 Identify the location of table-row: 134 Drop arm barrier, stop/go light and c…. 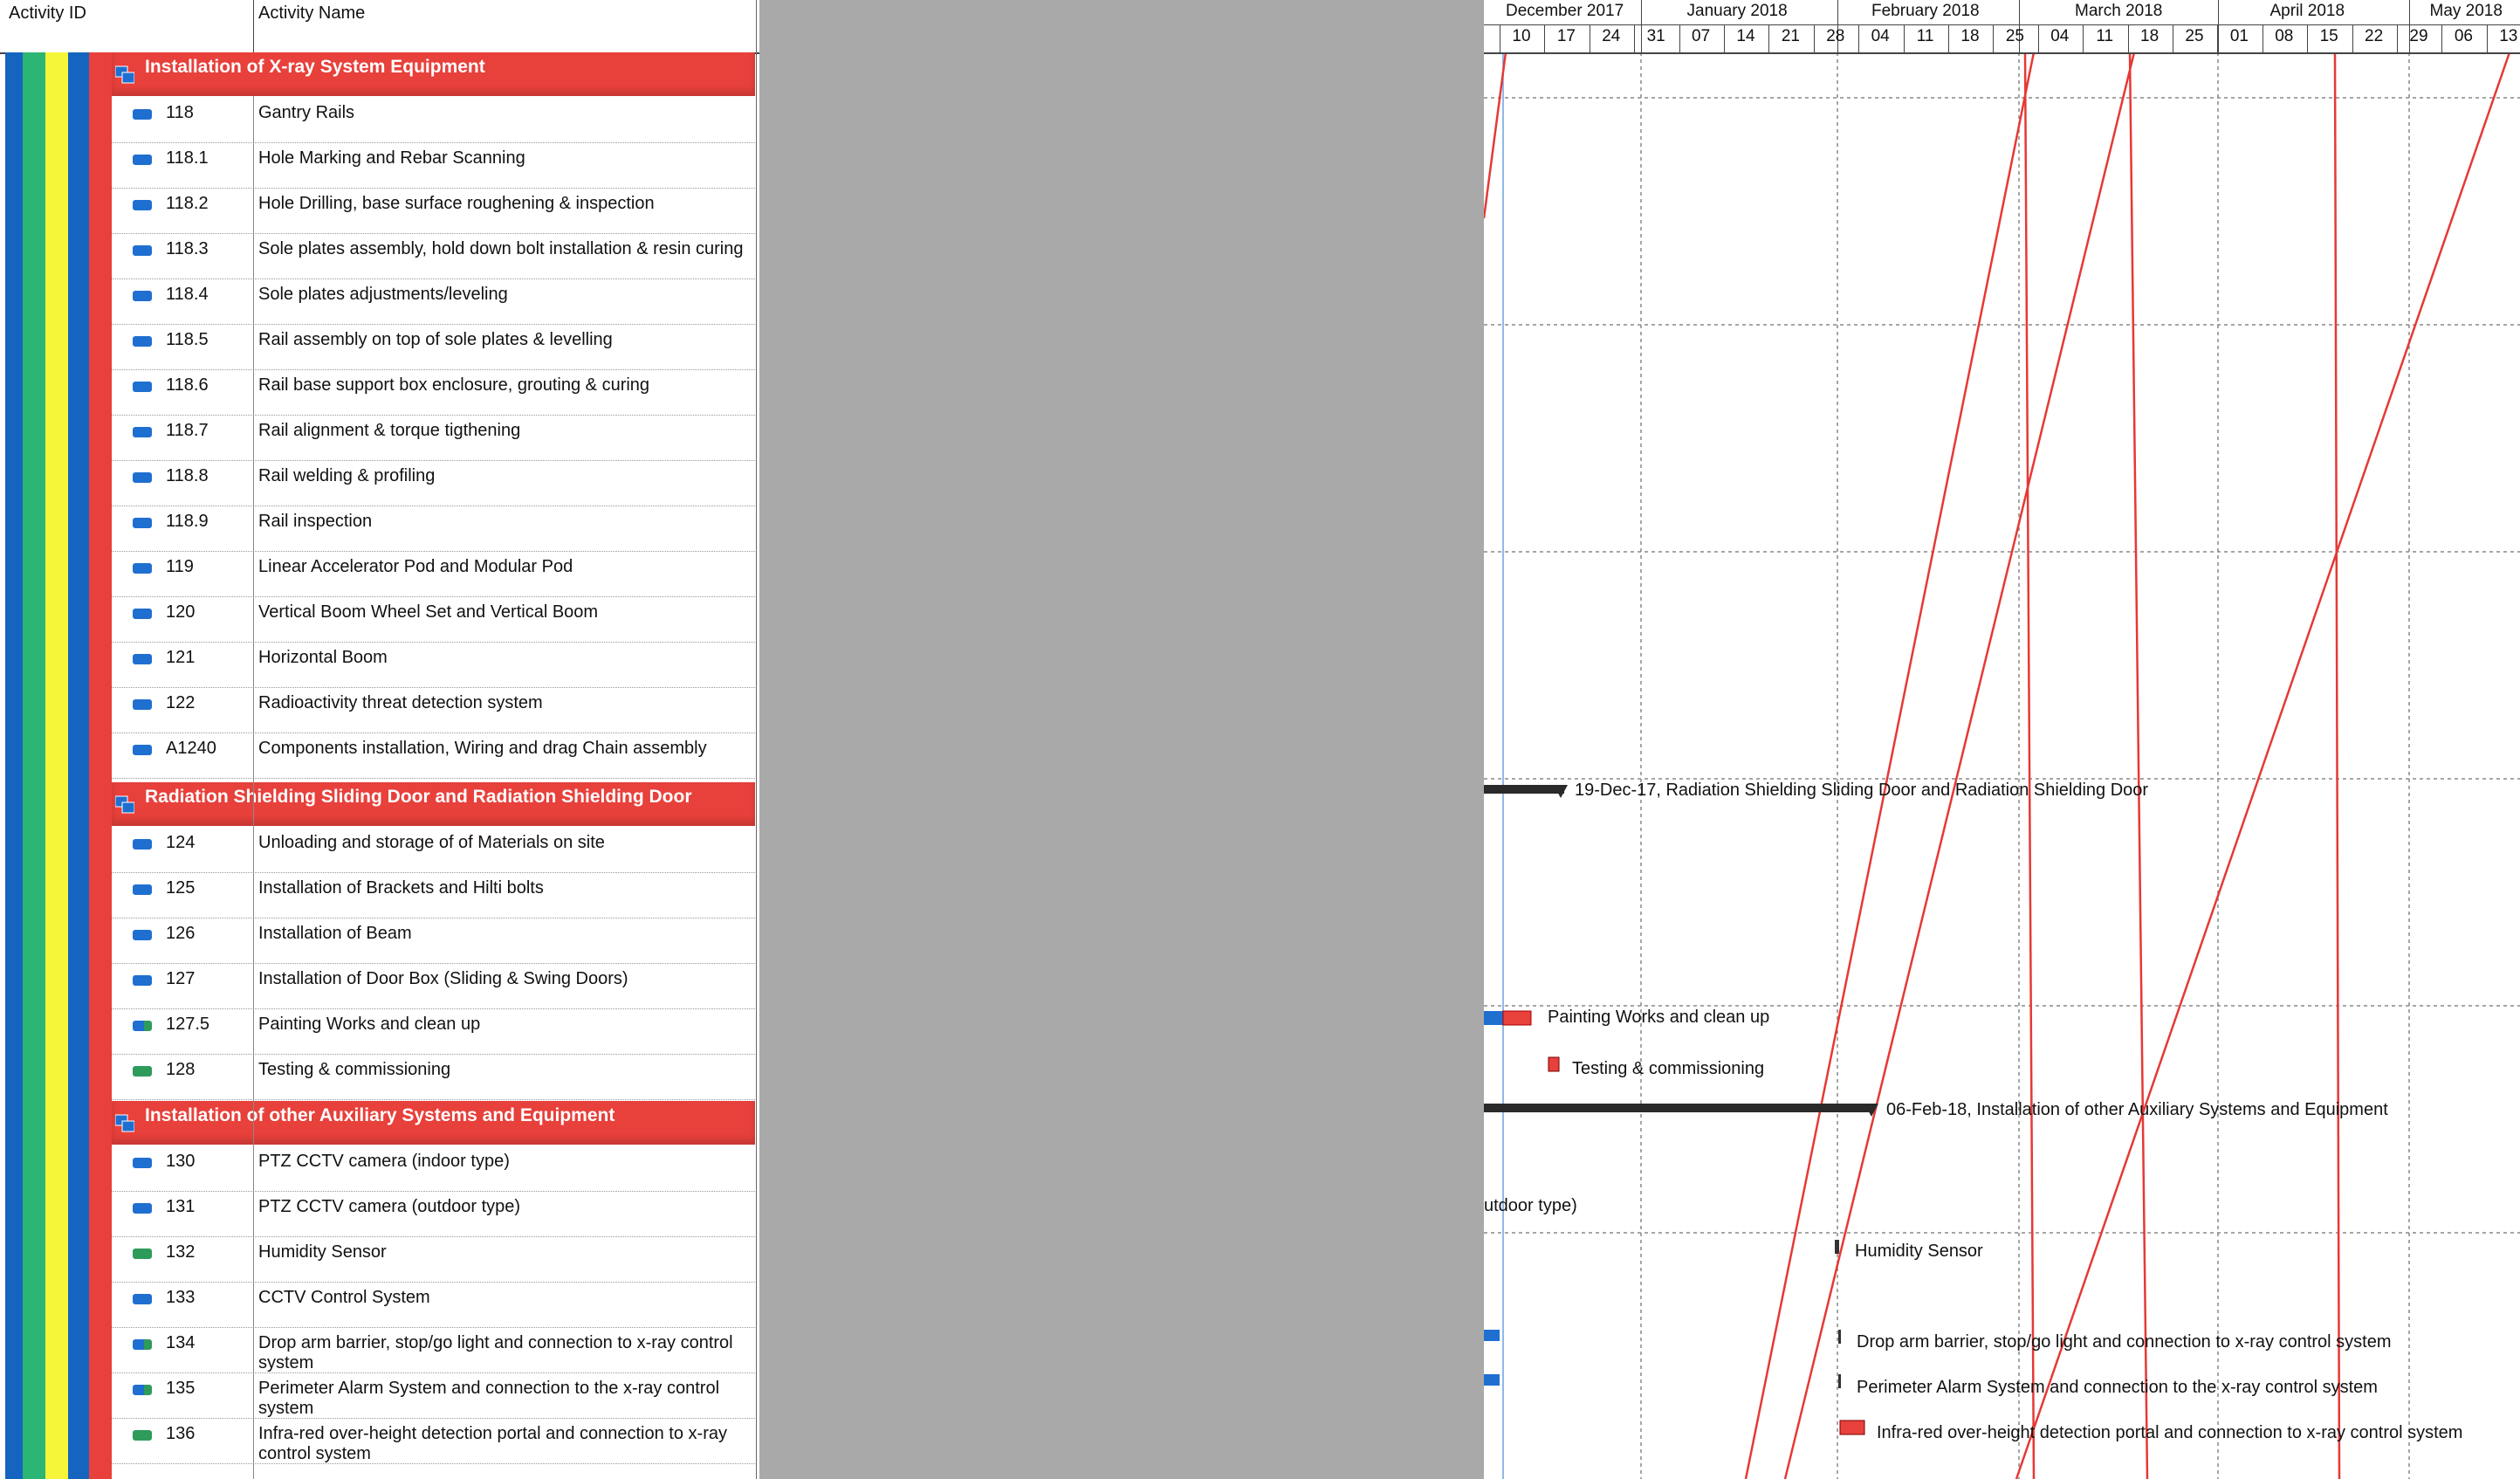
(433, 1350).